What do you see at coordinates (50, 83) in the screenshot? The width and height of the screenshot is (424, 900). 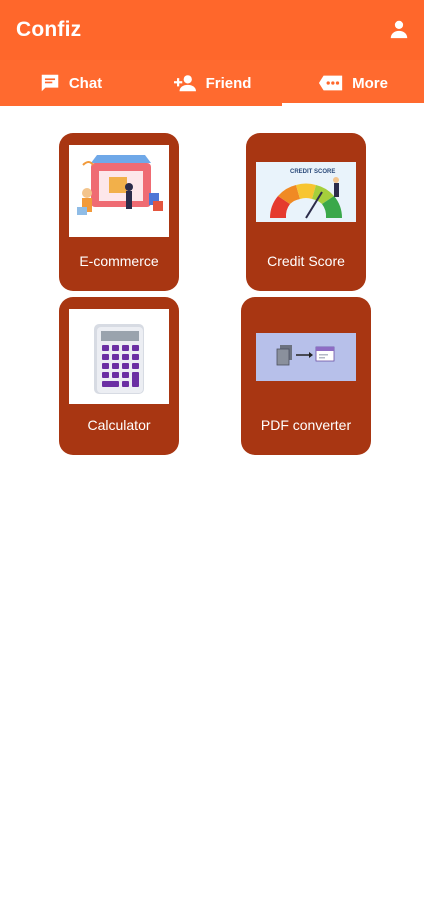 I see `chat-icon` at bounding box center [50, 83].